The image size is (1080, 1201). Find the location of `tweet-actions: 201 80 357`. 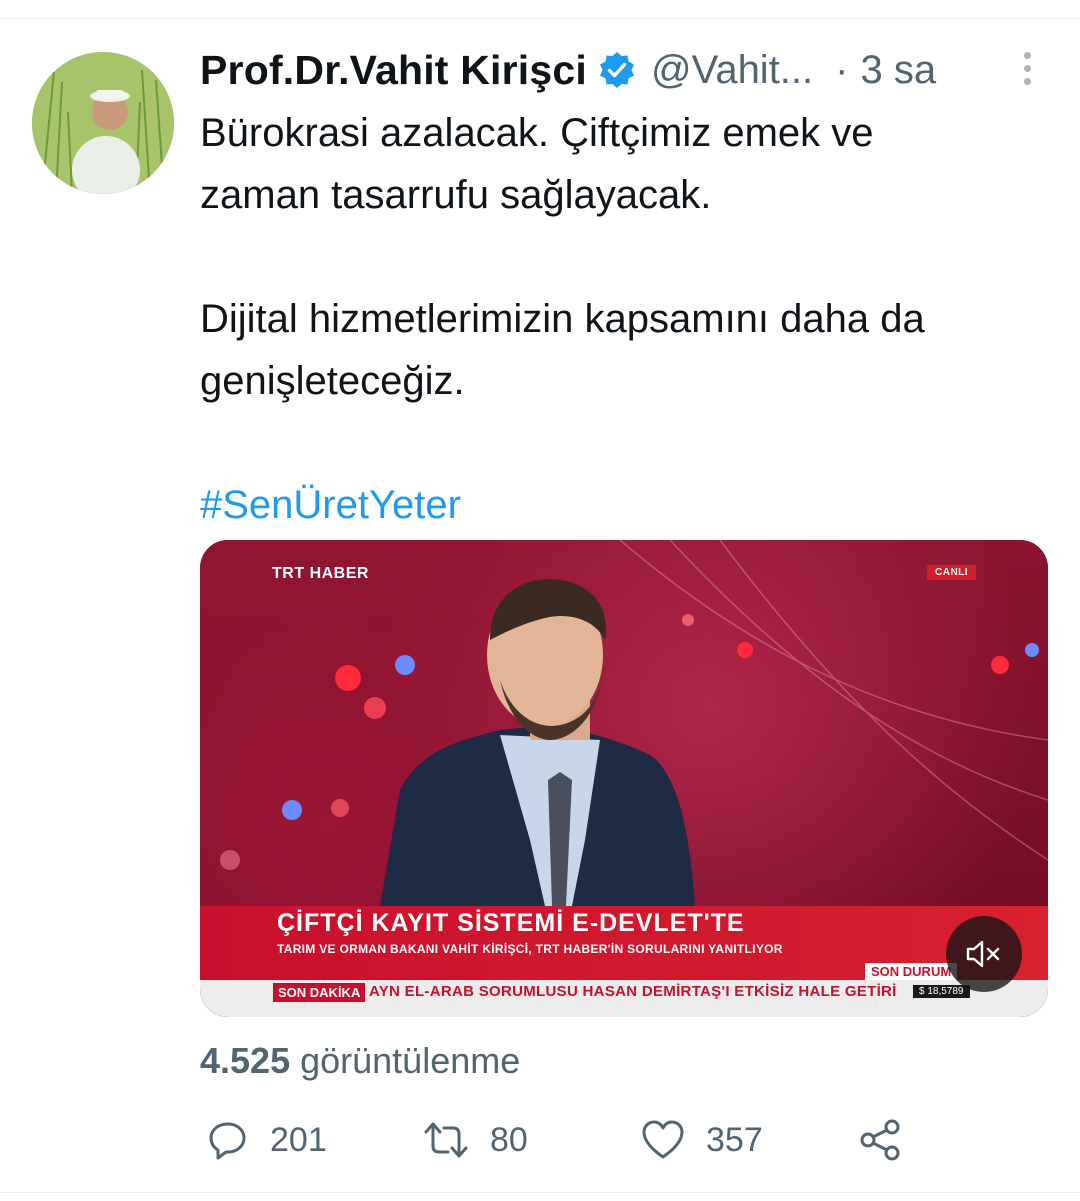

tweet-actions: 201 80 357 is located at coordinates (630, 1140).